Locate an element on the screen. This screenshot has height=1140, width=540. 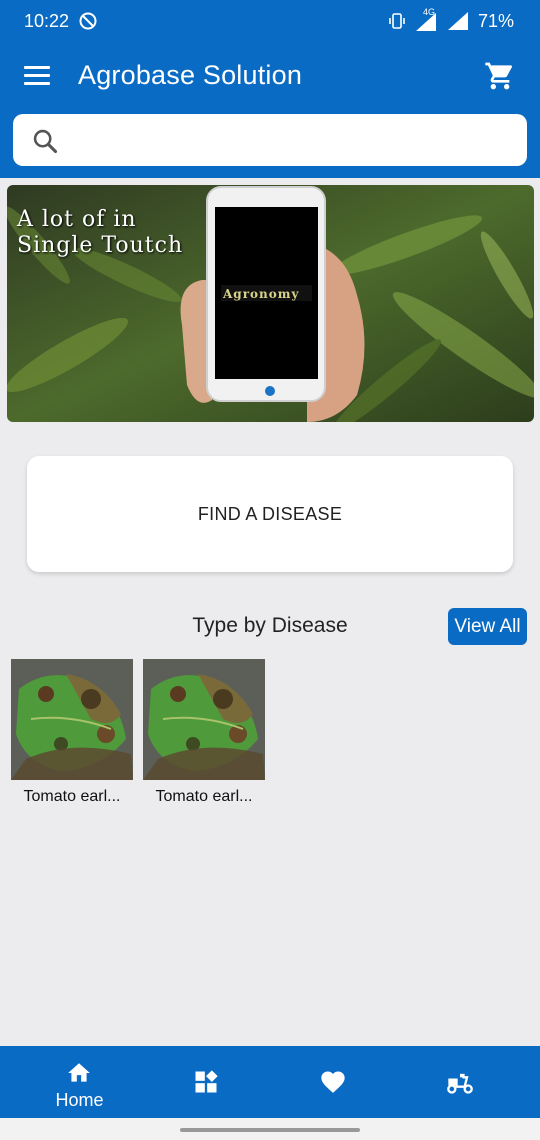
wifi-signal-icon is located at coordinates (457, 21).